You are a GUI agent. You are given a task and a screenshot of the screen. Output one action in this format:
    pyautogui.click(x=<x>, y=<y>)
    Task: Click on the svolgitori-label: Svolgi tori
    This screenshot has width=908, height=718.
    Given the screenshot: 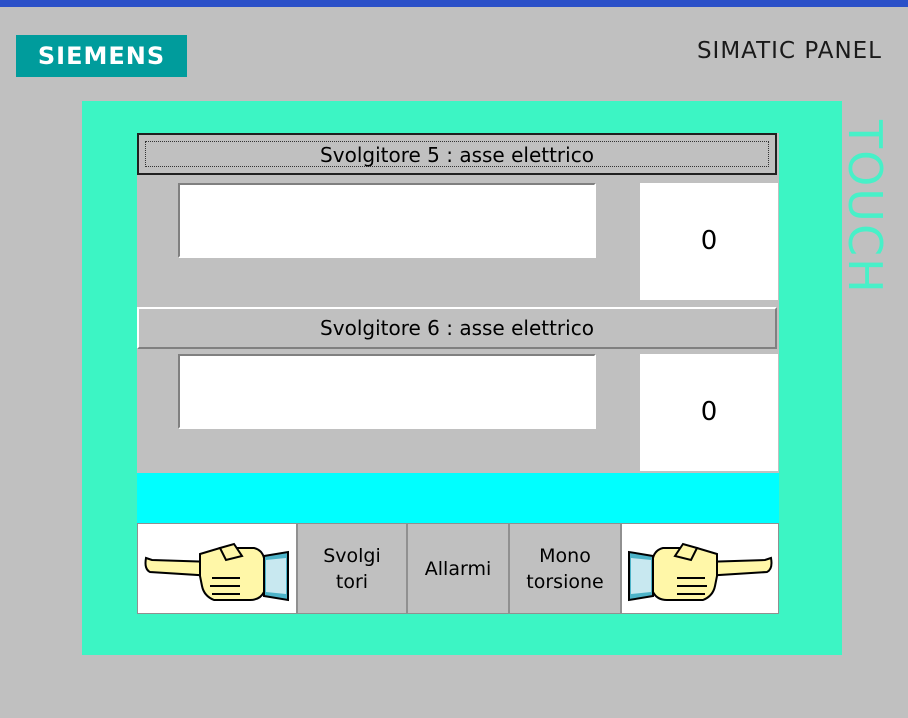 What is the action you would take?
    pyautogui.click(x=352, y=568)
    